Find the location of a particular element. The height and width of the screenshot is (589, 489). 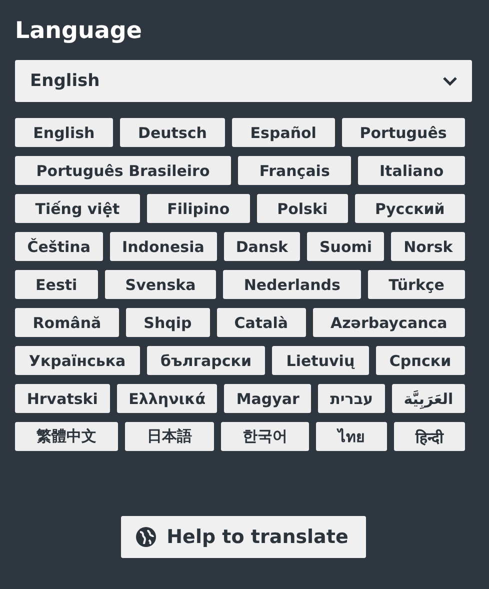

language-button: Magyar is located at coordinates (268, 398).